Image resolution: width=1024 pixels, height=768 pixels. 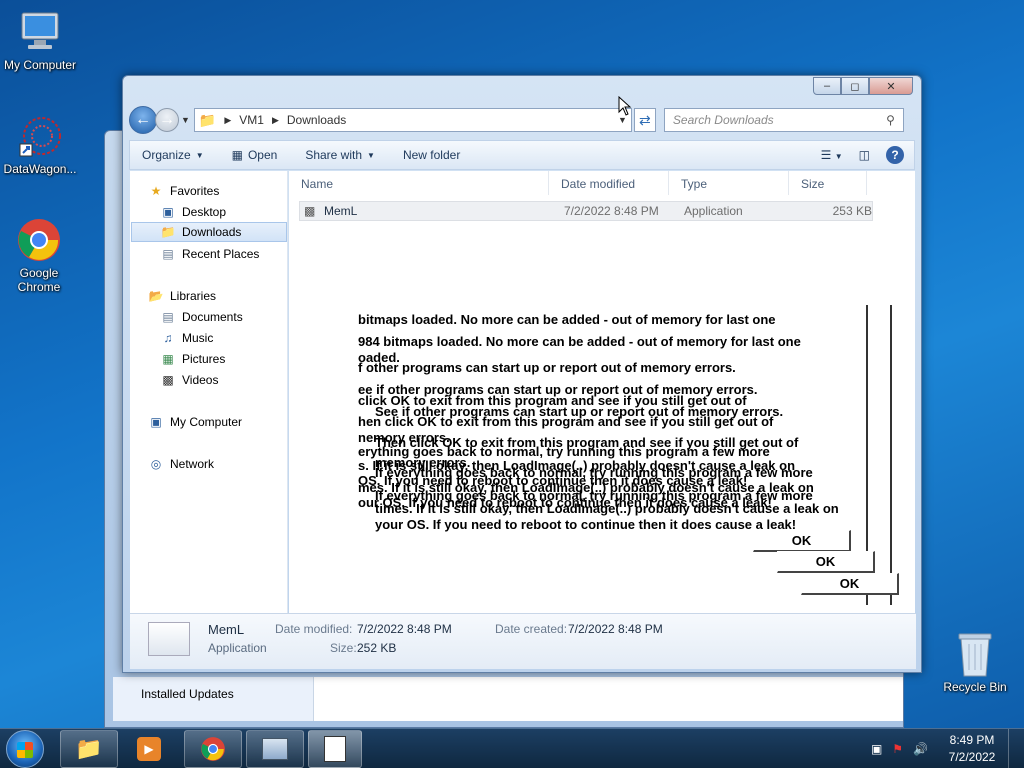 I want to click on start-button, so click(x=25, y=749).